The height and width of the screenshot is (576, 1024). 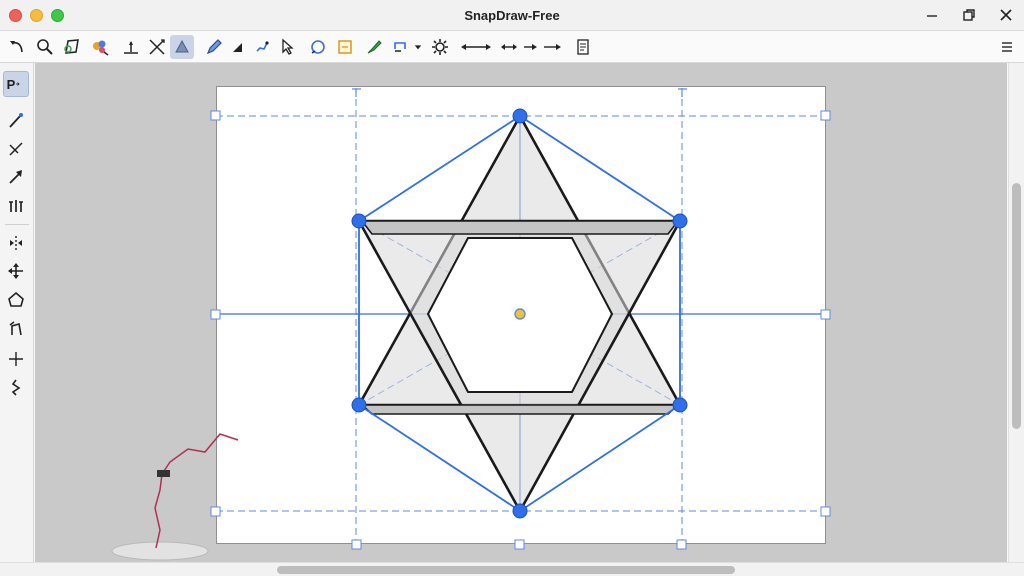 I want to click on handle-top-right, so click(x=825, y=115).